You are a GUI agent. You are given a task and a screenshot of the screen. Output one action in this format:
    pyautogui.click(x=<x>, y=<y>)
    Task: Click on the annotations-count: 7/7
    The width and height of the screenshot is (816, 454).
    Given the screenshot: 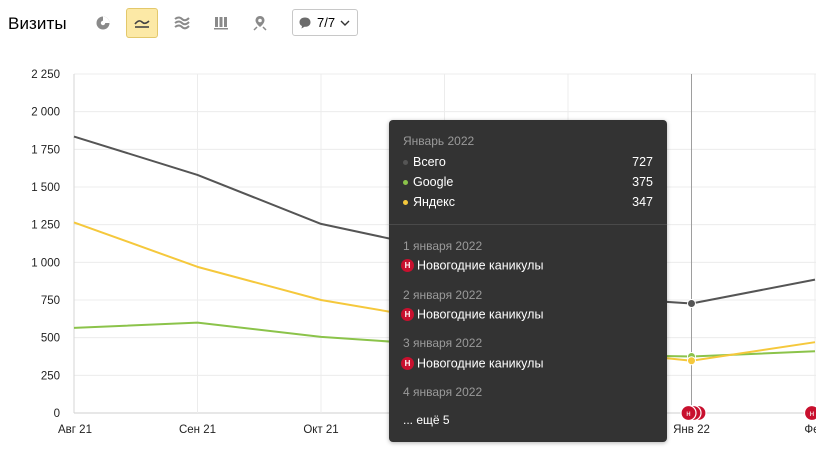 What is the action you would take?
    pyautogui.click(x=326, y=22)
    